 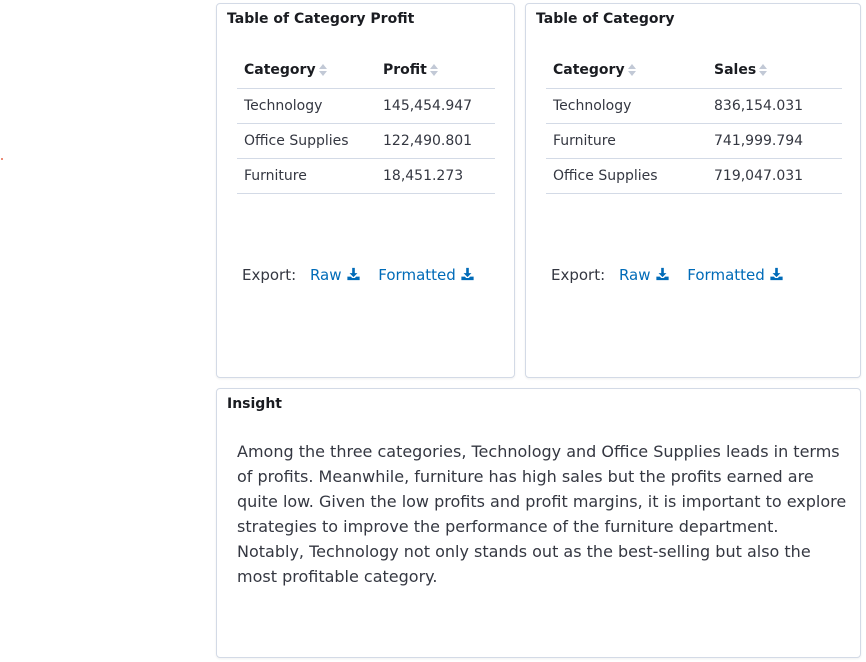 I want to click on table-row: Furniture 18,451.273, so click(x=366, y=176).